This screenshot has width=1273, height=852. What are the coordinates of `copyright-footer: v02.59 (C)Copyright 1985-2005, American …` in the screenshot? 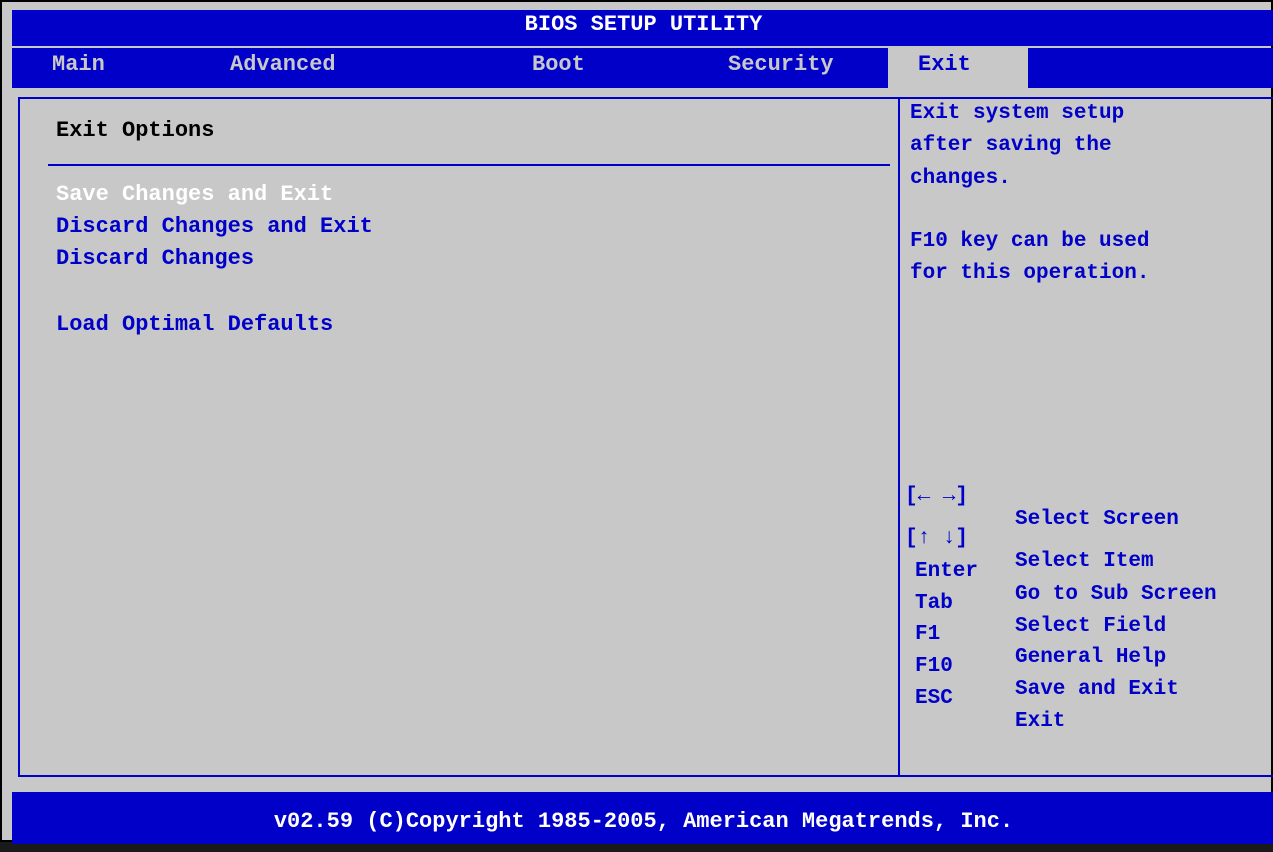 It's located at (642, 818).